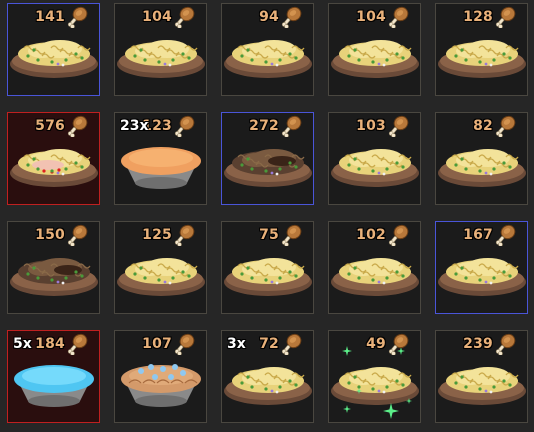 The height and width of the screenshot is (432, 534). Describe the element at coordinates (53, 49) in the screenshot. I see `inventory-slot: 141` at that location.